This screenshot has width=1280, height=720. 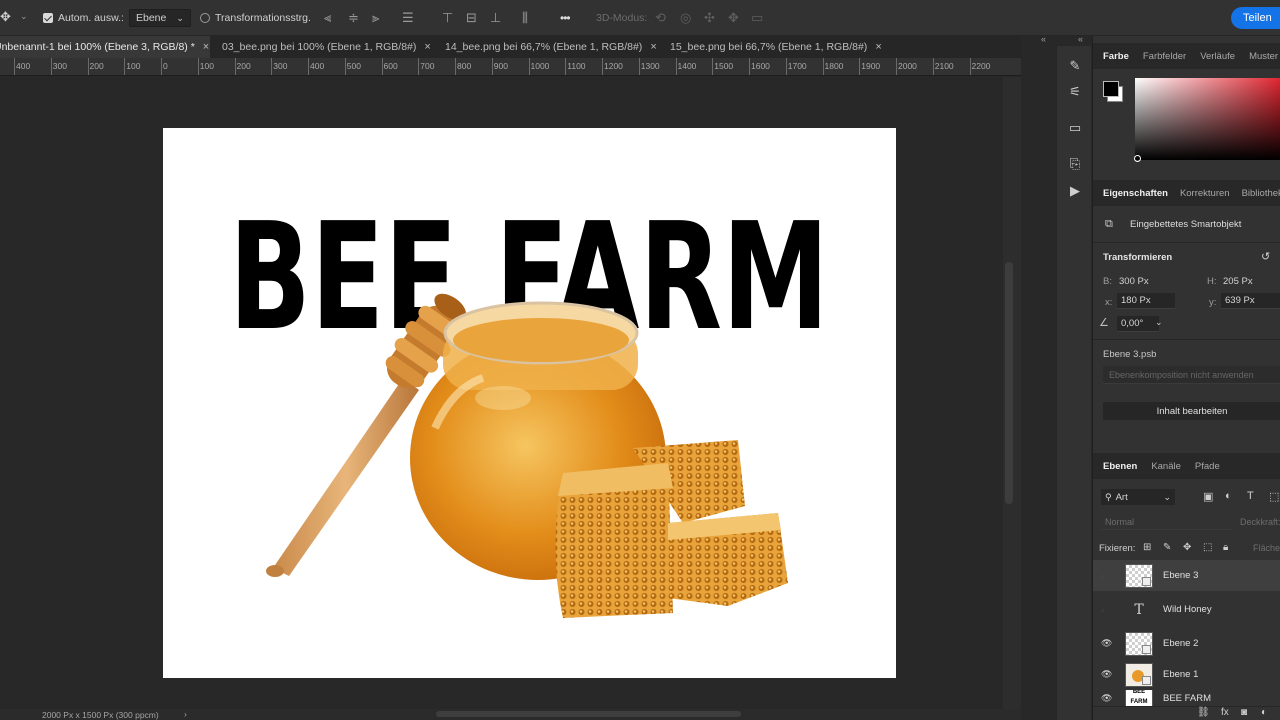 What do you see at coordinates (1274, 496) in the screenshot?
I see `filter-shape-icon: ⬚` at bounding box center [1274, 496].